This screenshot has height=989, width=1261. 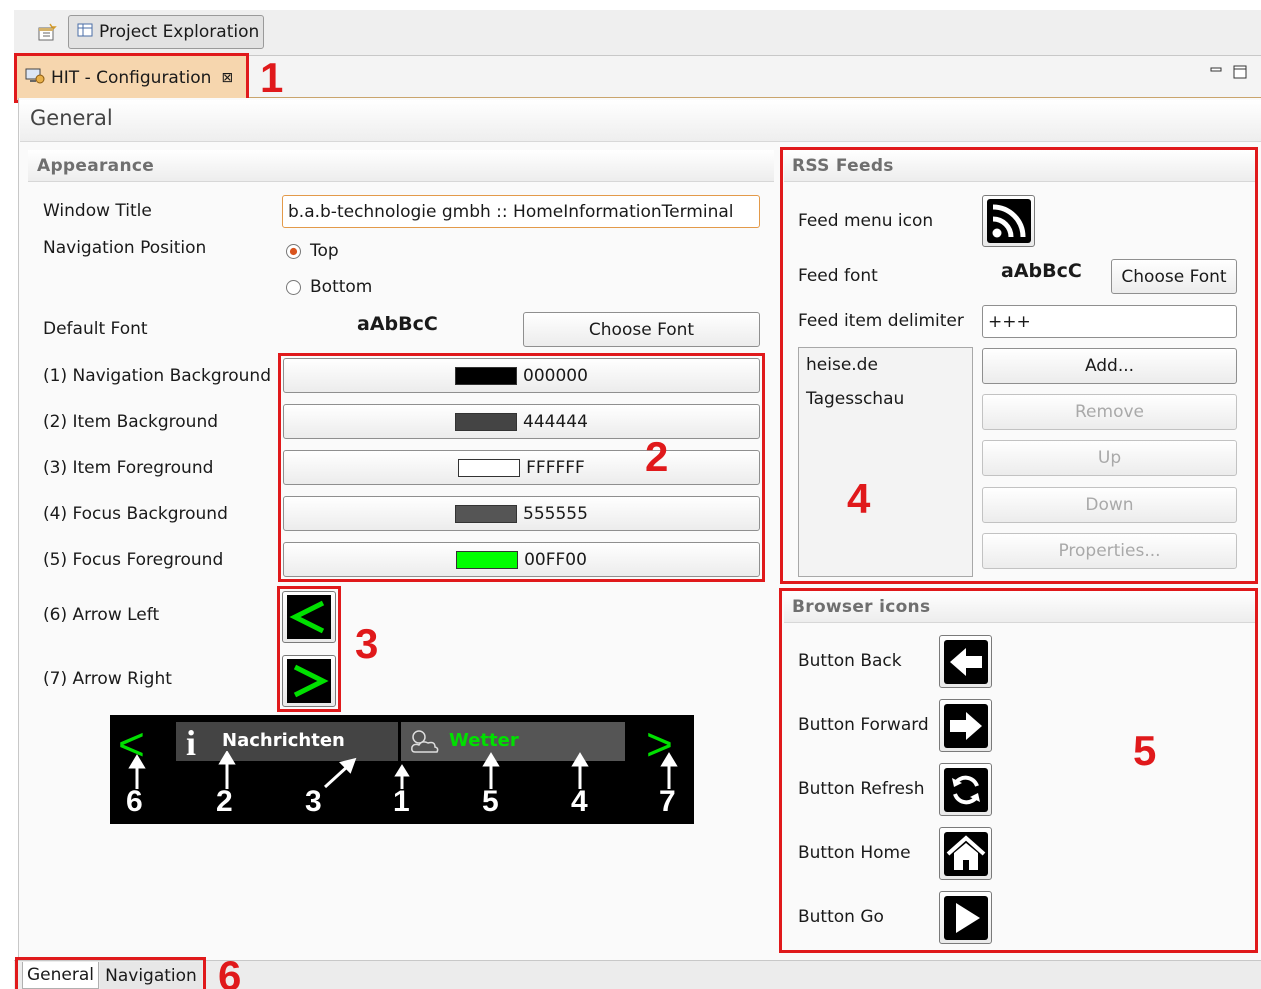 What do you see at coordinates (272, 77) in the screenshot?
I see `annotation-number: 1` at bounding box center [272, 77].